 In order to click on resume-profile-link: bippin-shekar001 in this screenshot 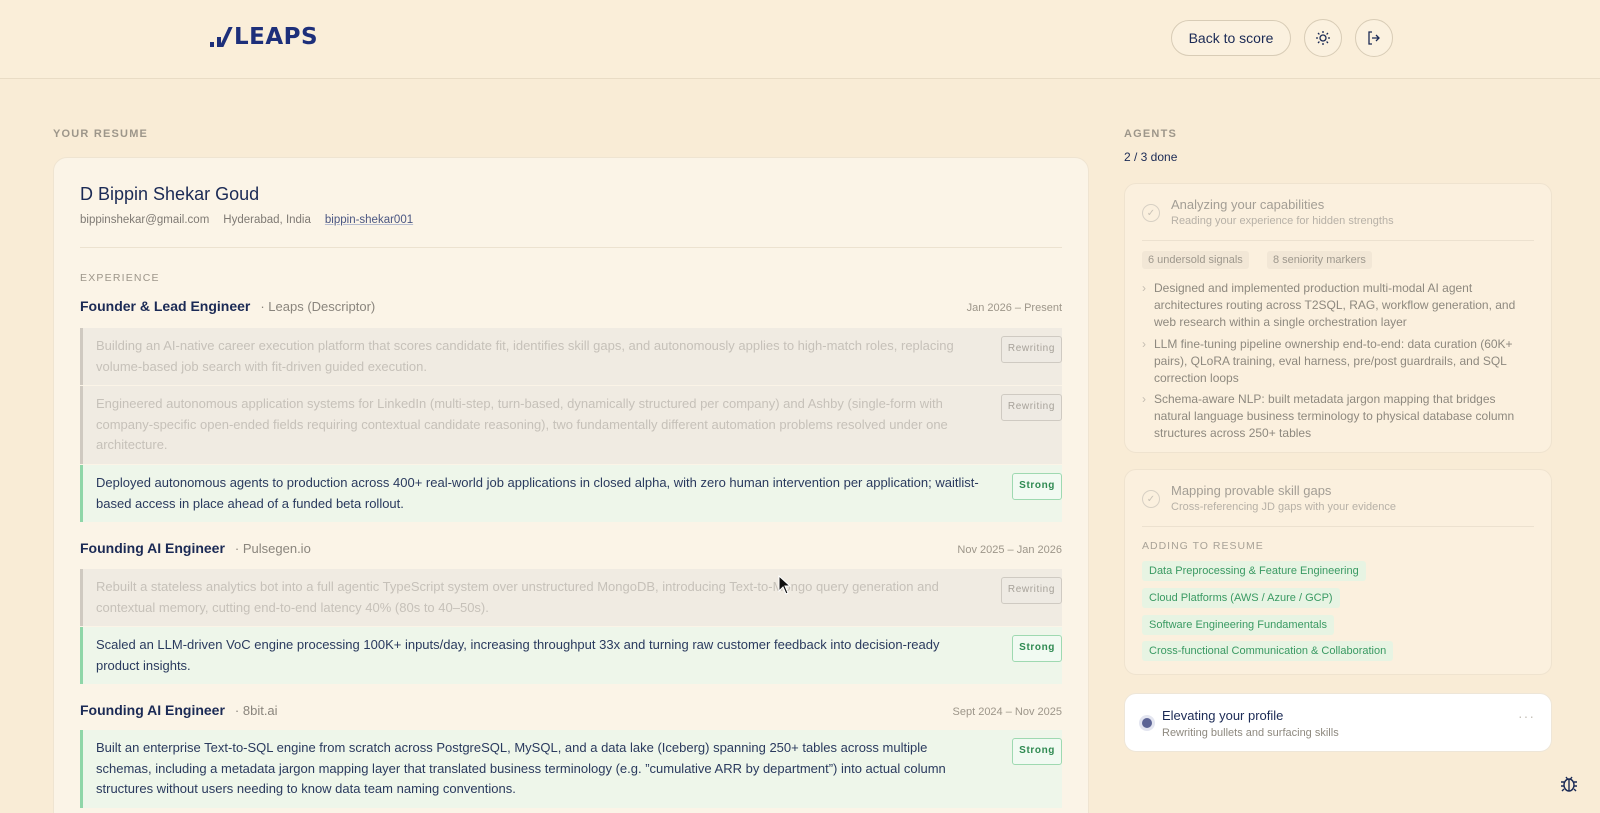, I will do `click(369, 220)`.